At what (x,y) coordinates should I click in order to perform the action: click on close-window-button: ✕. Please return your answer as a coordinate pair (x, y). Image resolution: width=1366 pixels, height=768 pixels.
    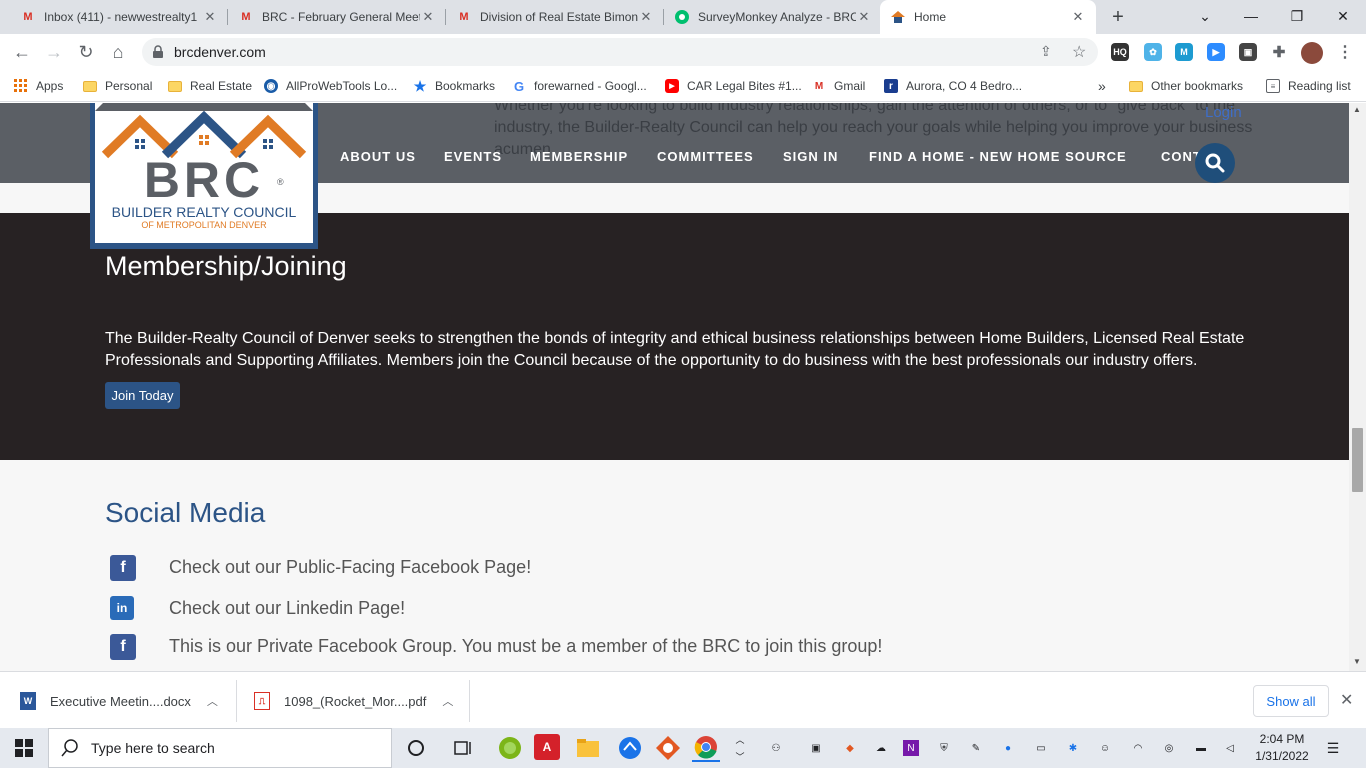
    Looking at the image, I should click on (1343, 16).